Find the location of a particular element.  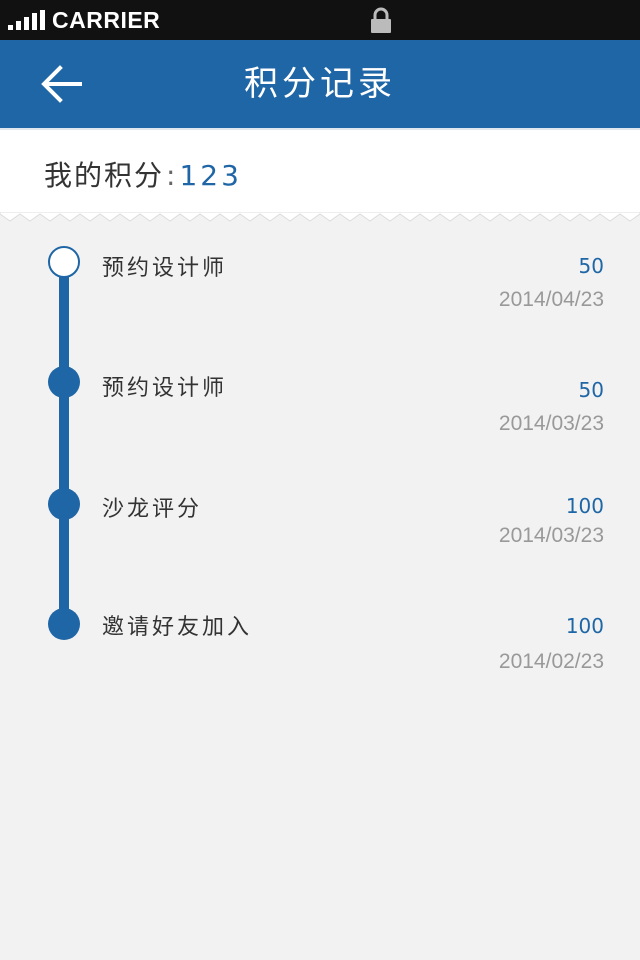

back-button is located at coordinates (63, 84).